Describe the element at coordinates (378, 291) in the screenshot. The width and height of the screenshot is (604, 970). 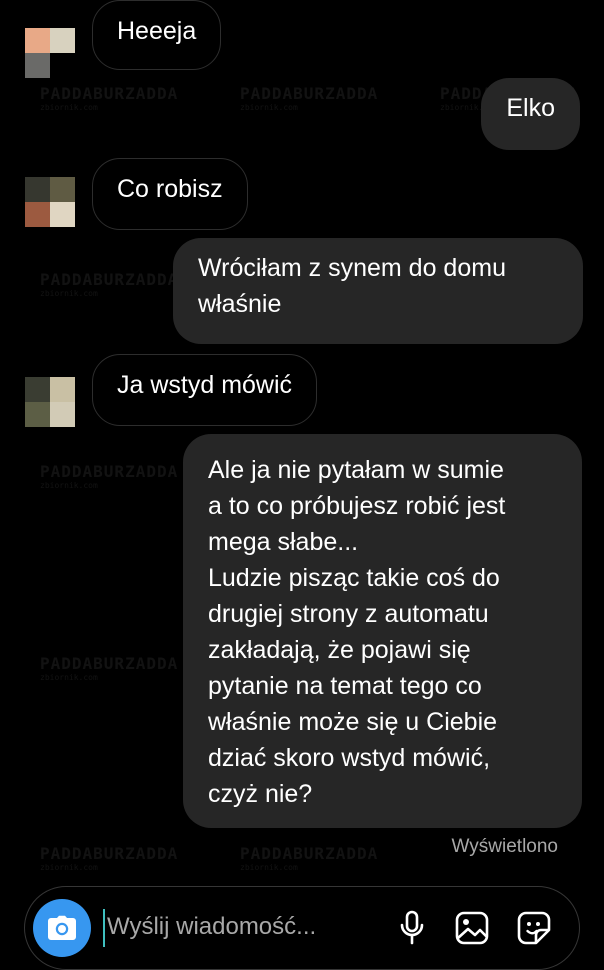
I see `outgoing-message: Wróciłam z synem do domu właśnie` at that location.